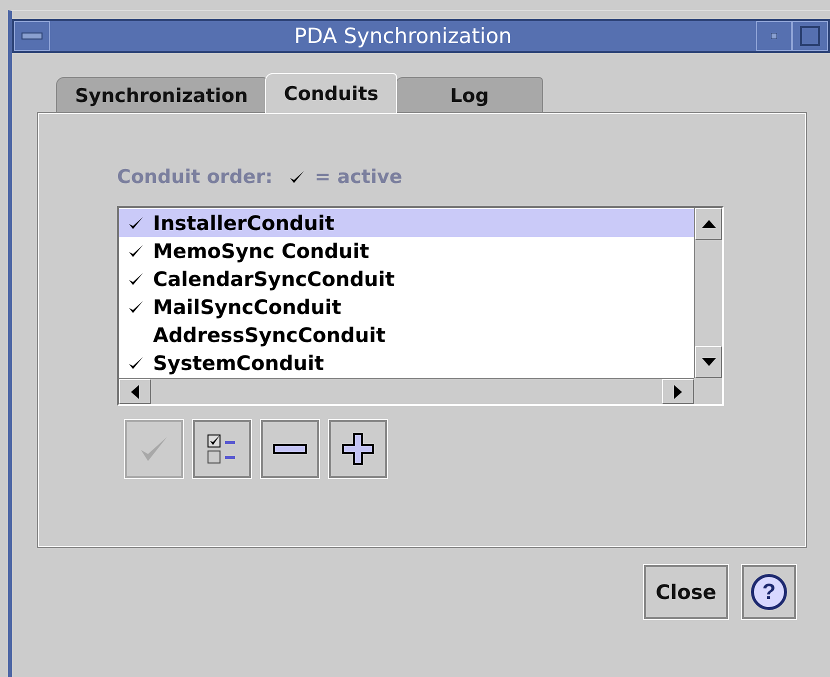 Image resolution: width=830 pixels, height=677 pixels. I want to click on right-arrow-icon, so click(678, 391).